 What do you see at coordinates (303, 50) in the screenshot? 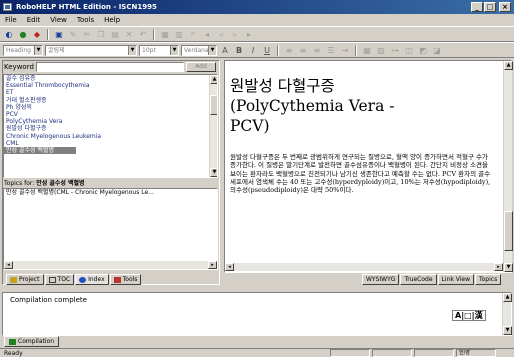
I see `align-center-icon: ≡` at bounding box center [303, 50].